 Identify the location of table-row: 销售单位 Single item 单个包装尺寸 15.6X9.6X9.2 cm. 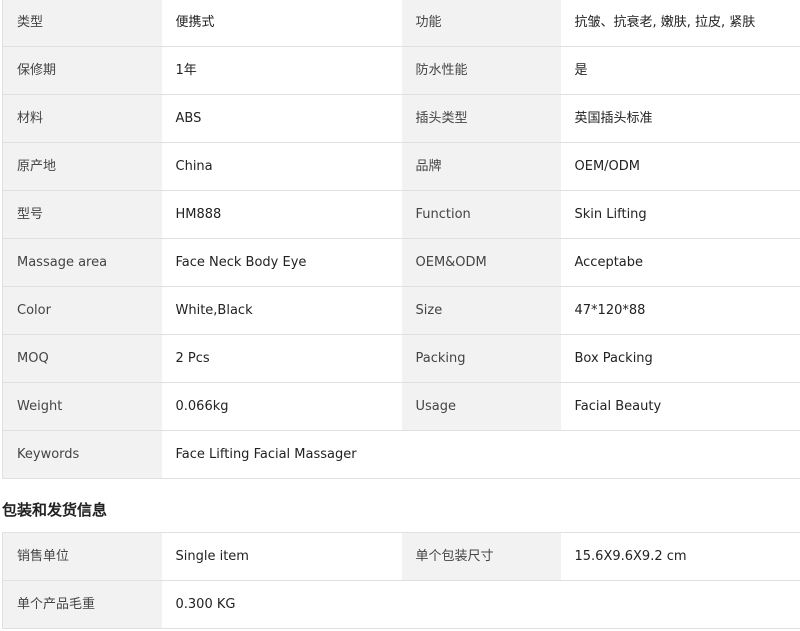
(401, 556).